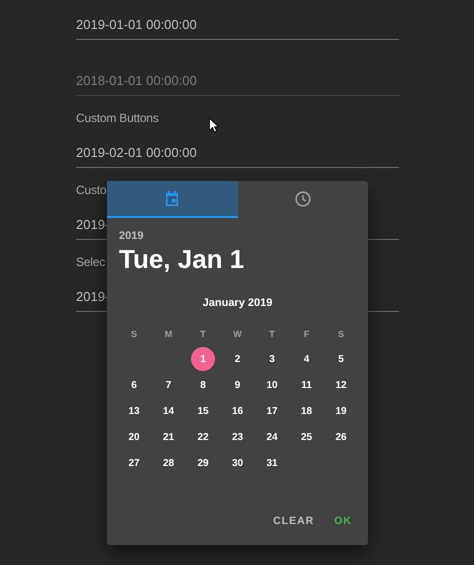  I want to click on date-tab, so click(172, 199).